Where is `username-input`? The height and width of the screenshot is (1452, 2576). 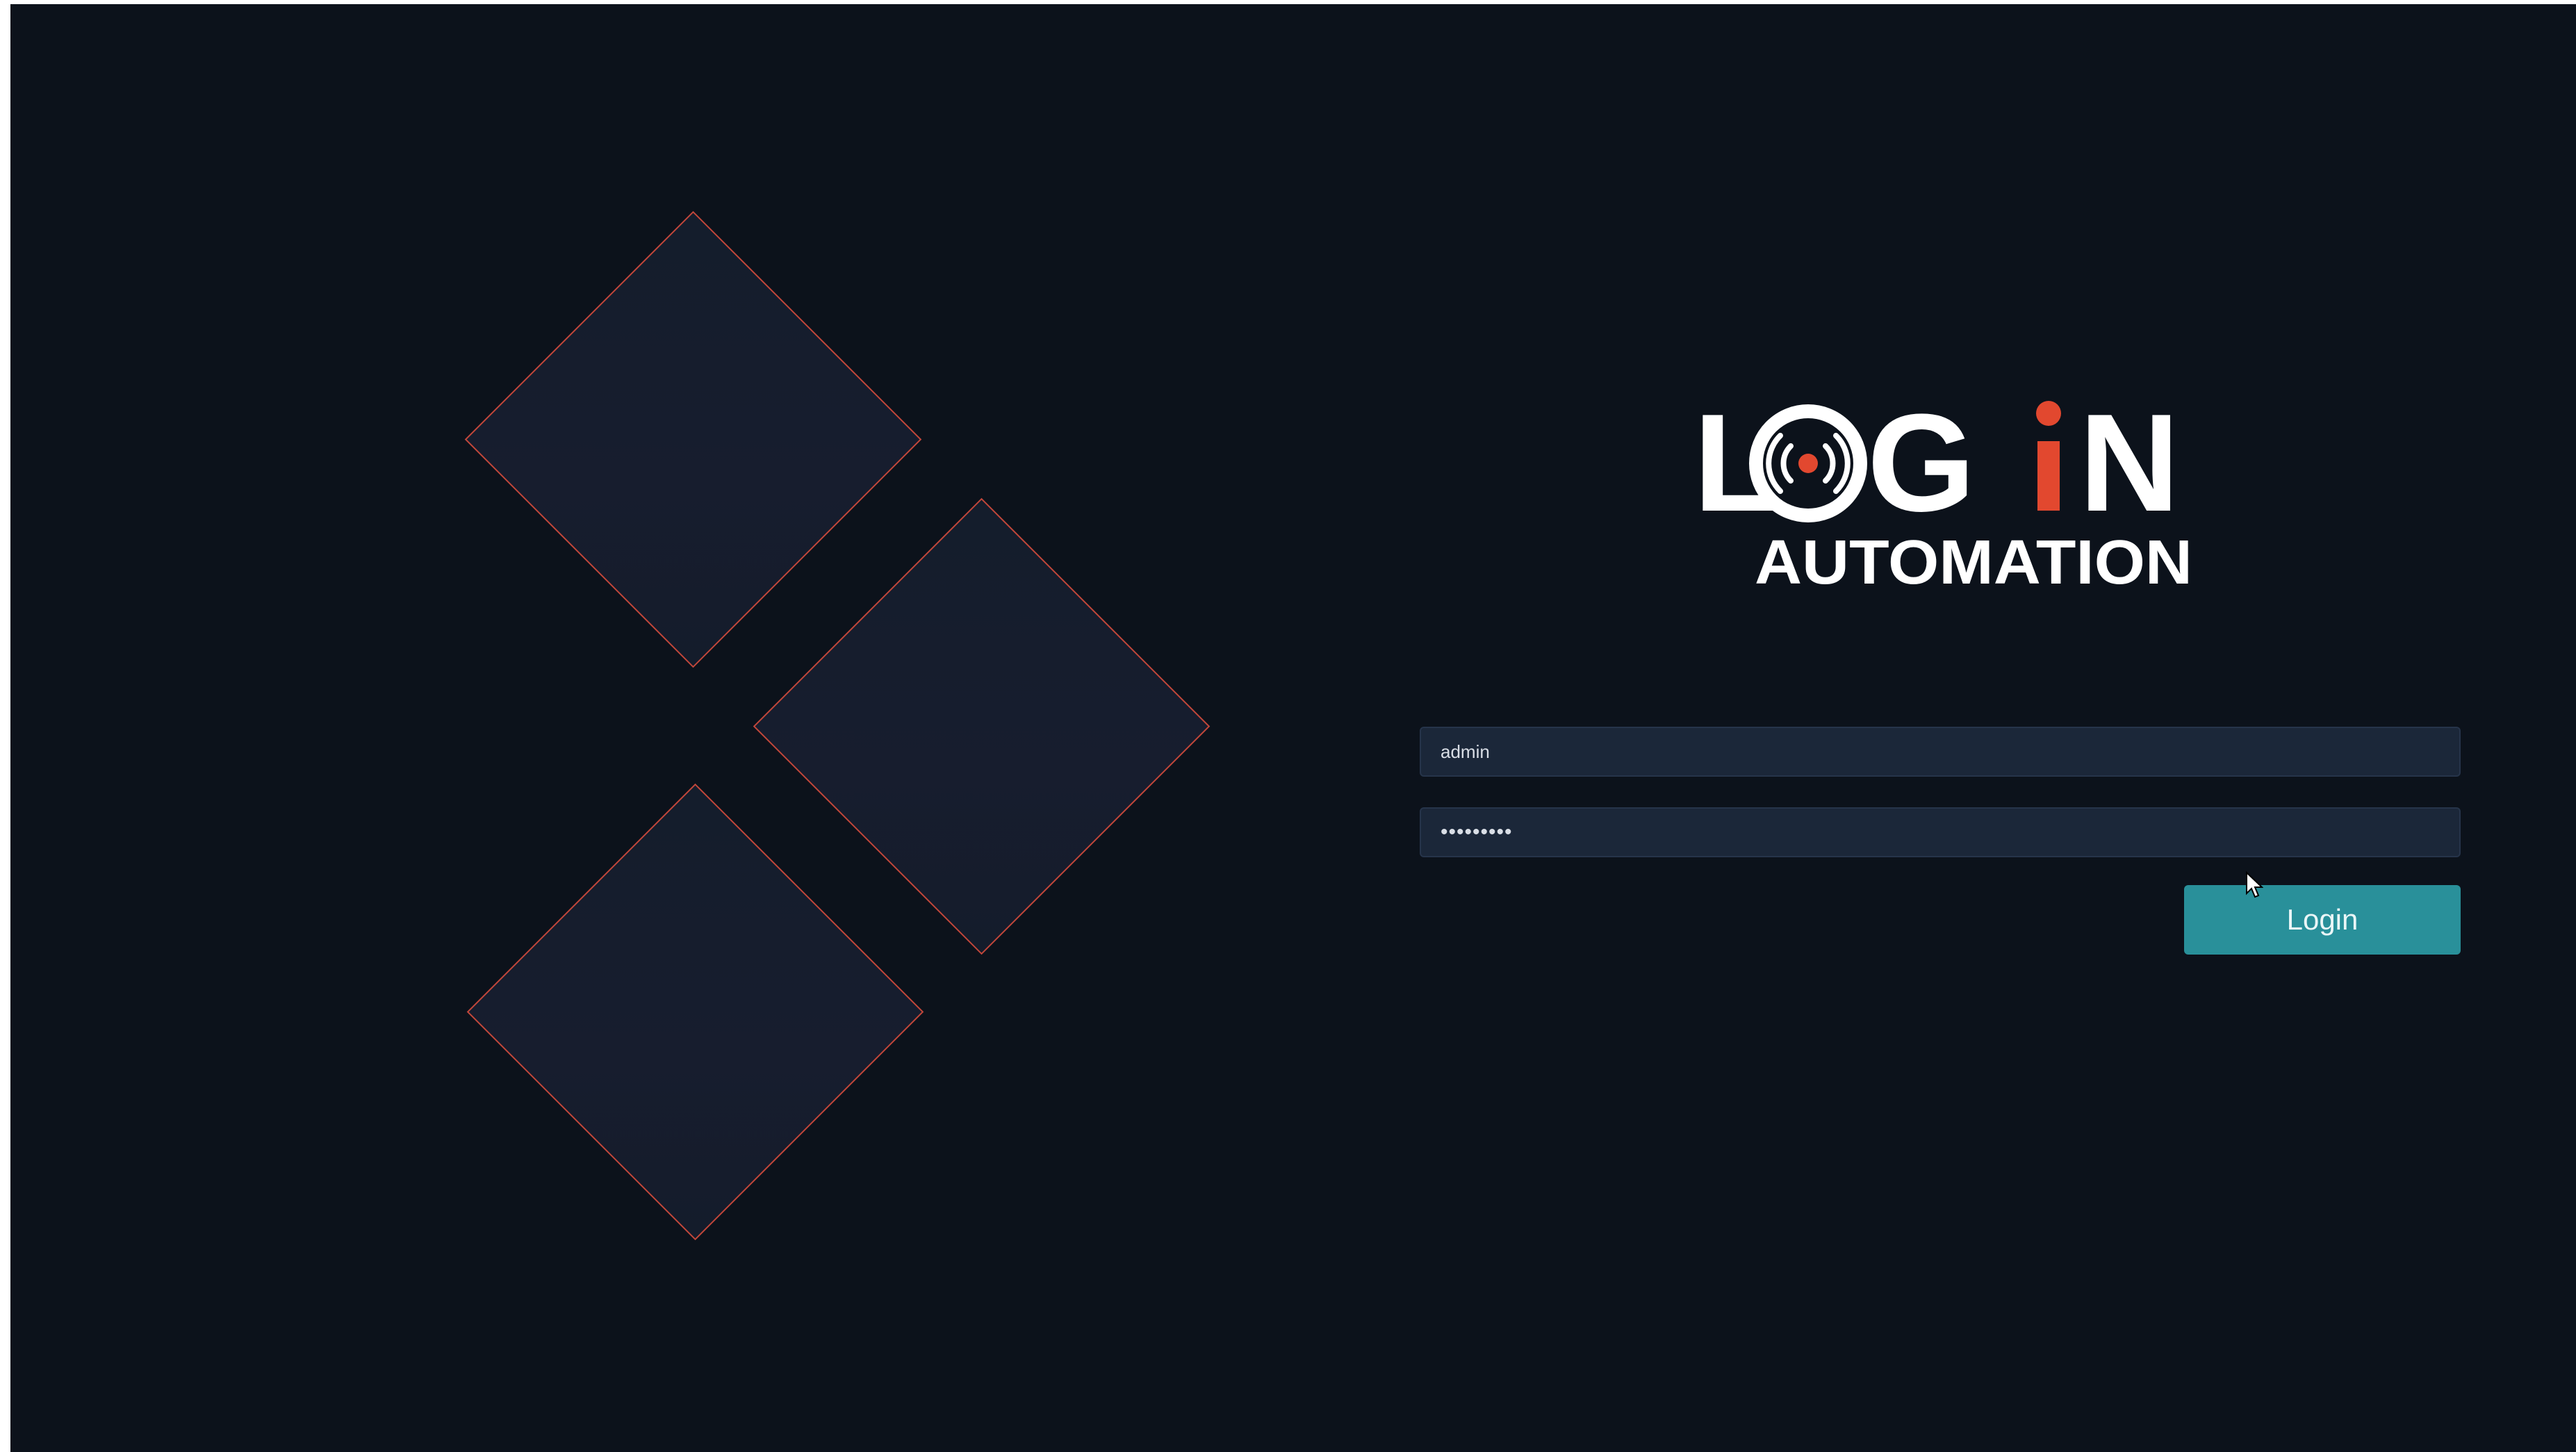
username-input is located at coordinates (1940, 752).